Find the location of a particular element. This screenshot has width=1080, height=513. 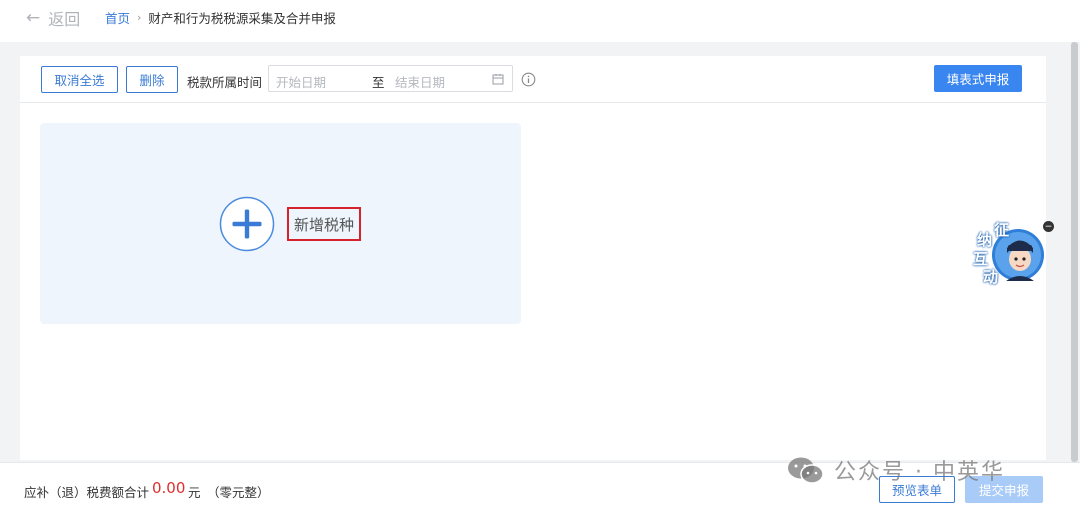

breadcrumb: 首页 › 财产和行为税税源采集及合并申报 is located at coordinates (220, 17).